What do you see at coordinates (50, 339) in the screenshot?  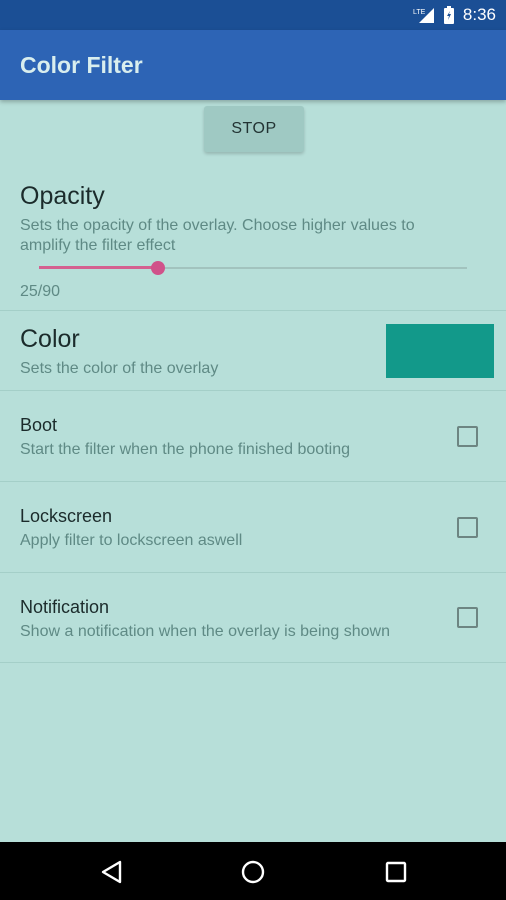 I see `color-title: Color` at bounding box center [50, 339].